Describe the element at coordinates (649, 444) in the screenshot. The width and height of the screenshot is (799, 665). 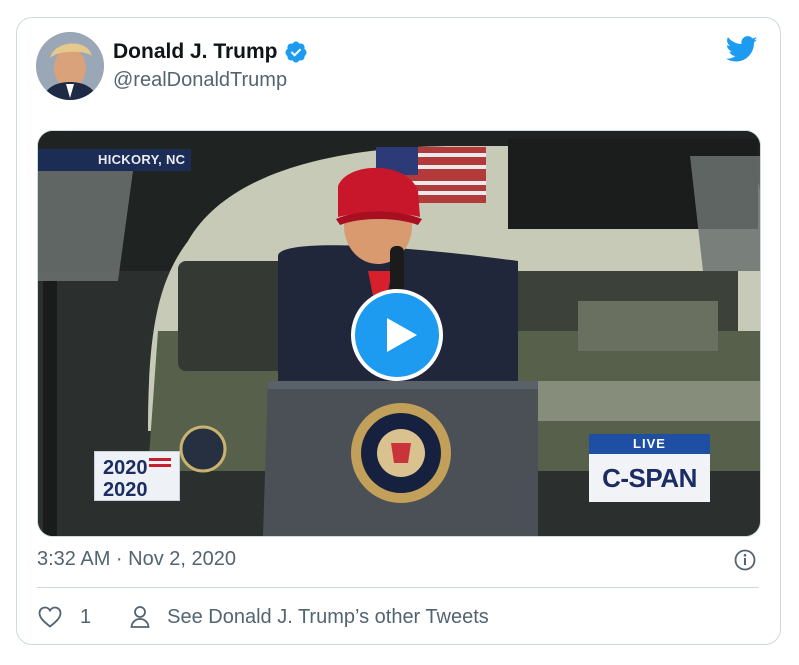
I see `live-label: LIVE` at that location.